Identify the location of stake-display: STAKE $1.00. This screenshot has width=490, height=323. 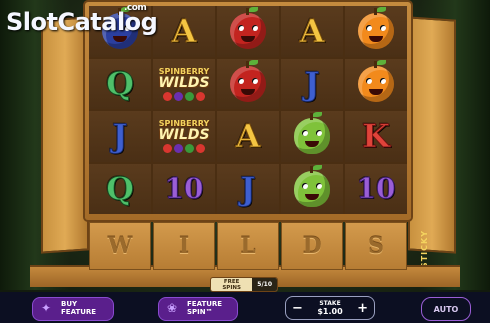
(329, 308).